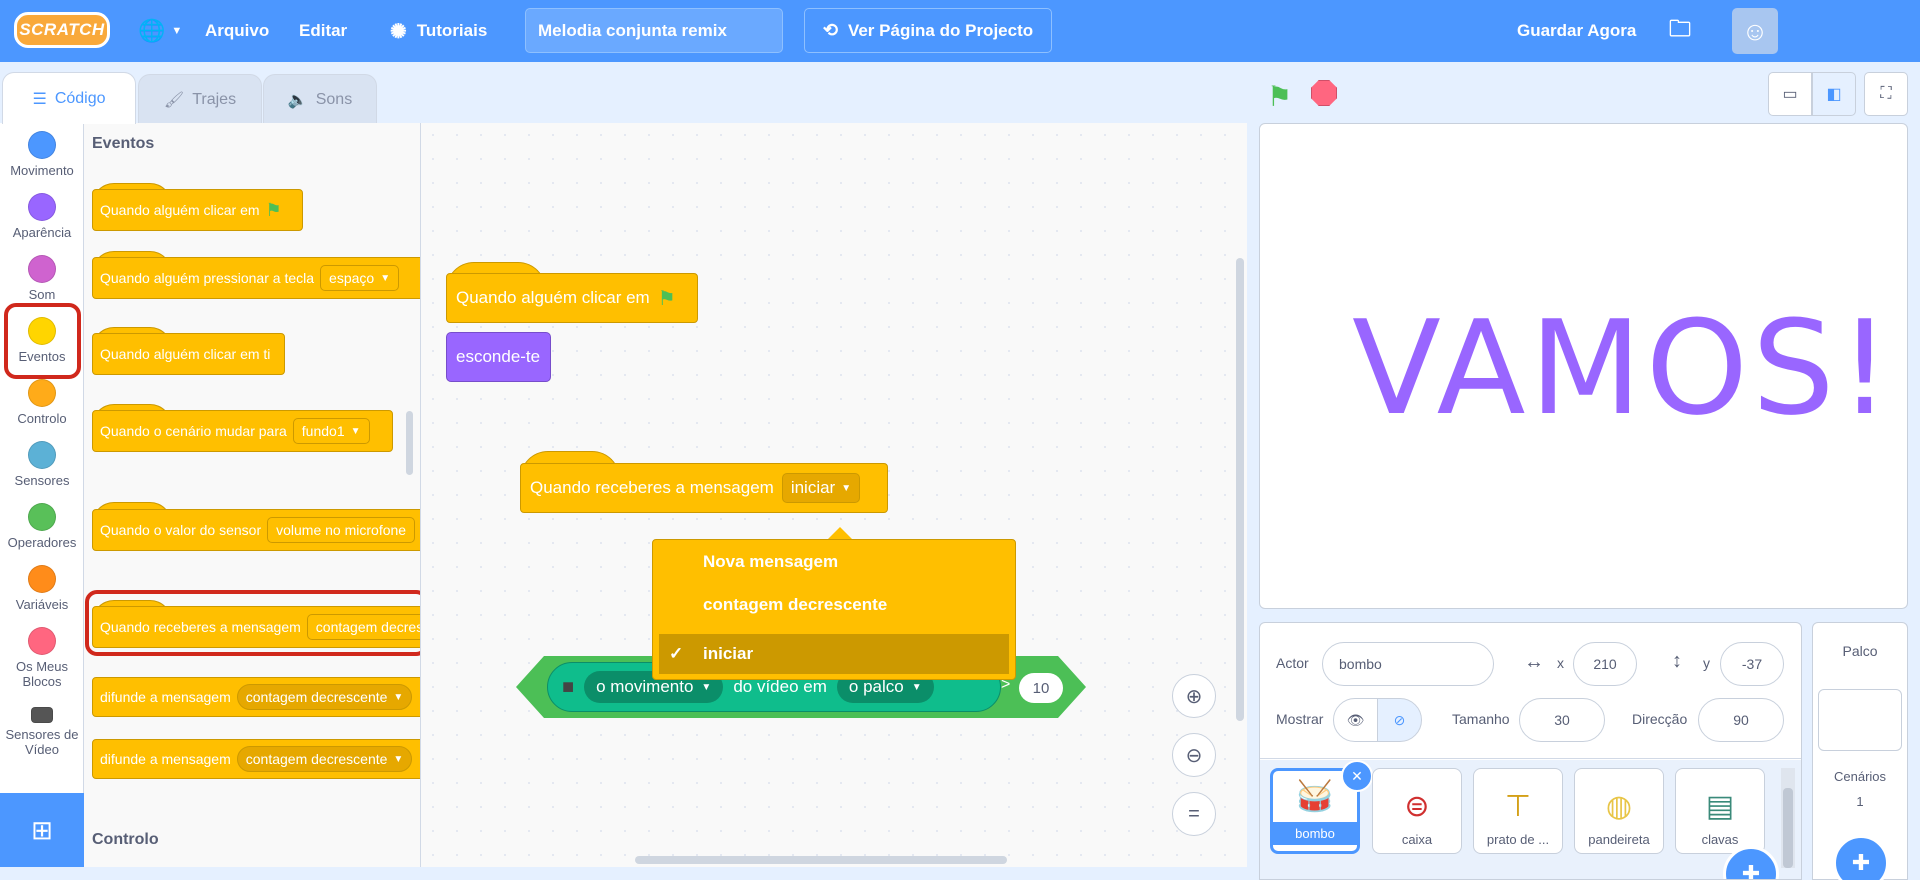 The image size is (1920, 880). What do you see at coordinates (42, 480) in the screenshot?
I see `category-label: Sensores` at bounding box center [42, 480].